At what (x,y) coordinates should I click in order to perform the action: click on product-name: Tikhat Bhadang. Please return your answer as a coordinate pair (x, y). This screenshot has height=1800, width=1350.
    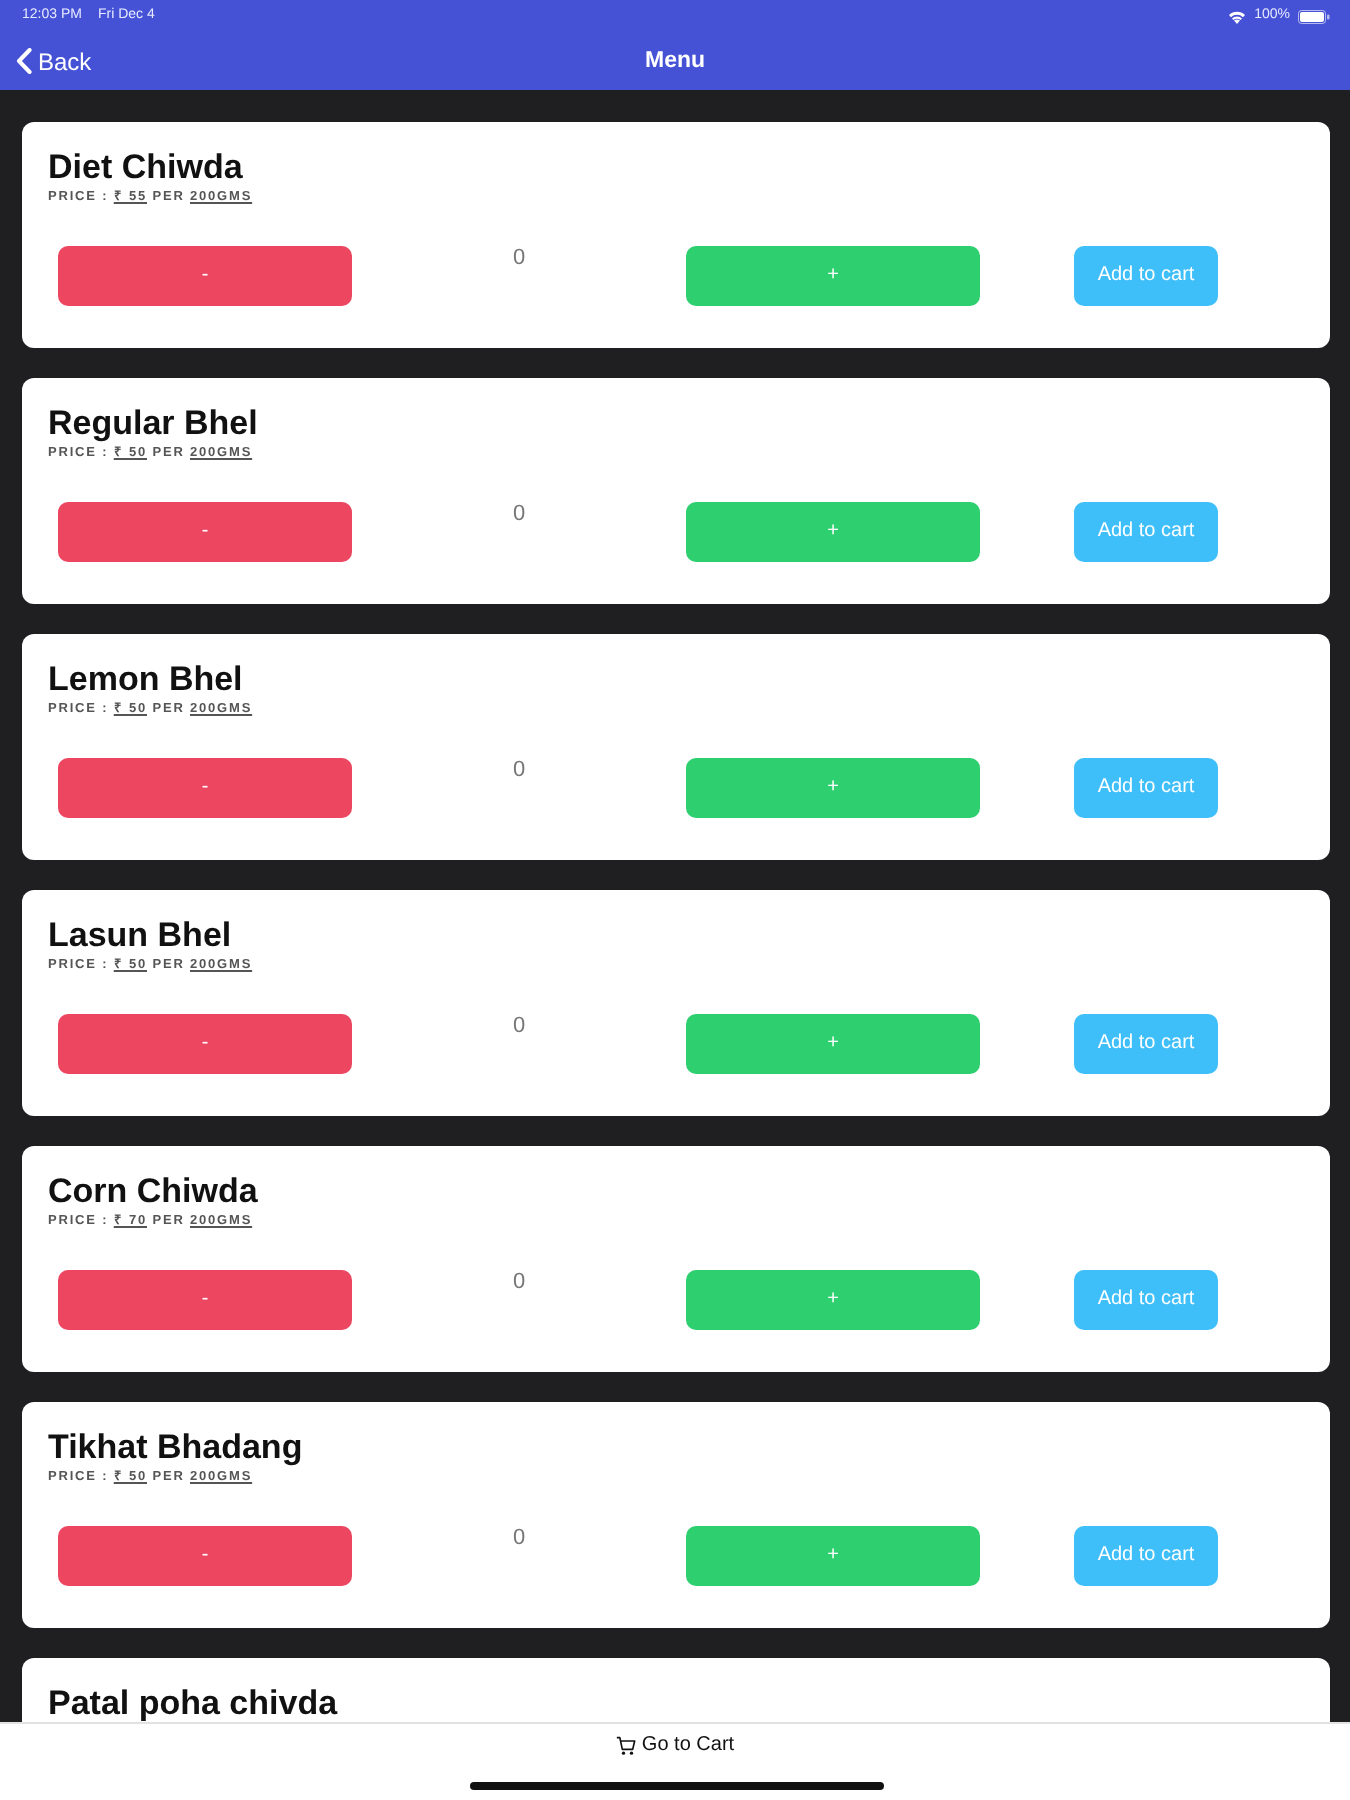
    Looking at the image, I should click on (176, 1447).